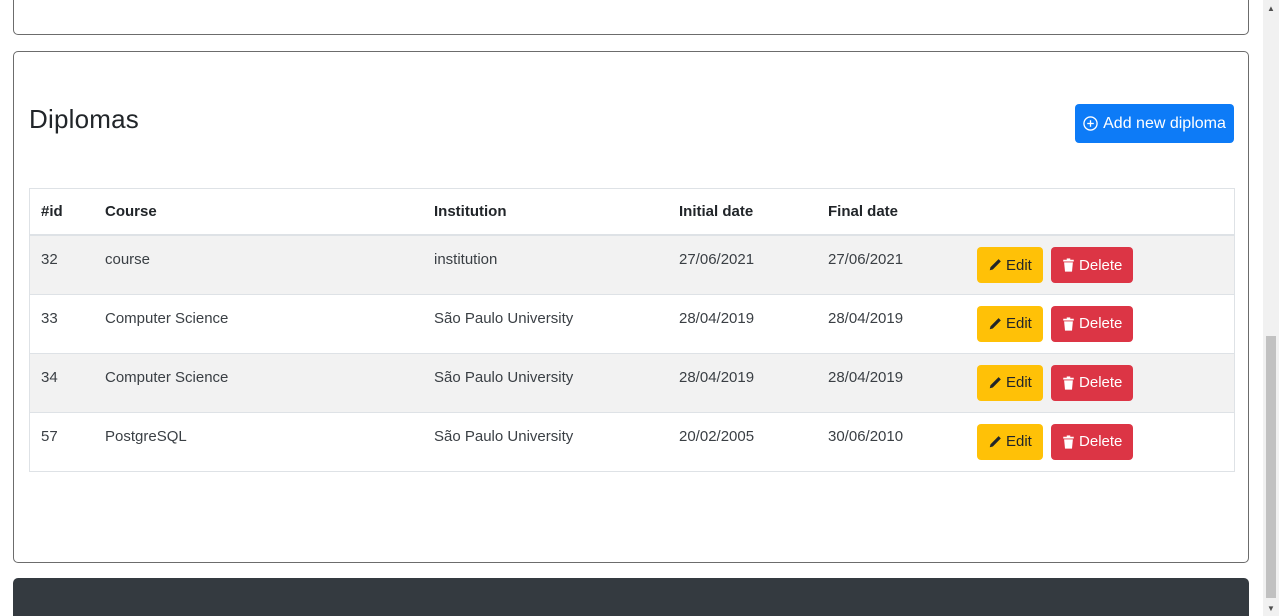  What do you see at coordinates (631, 597) in the screenshot?
I see `footer` at bounding box center [631, 597].